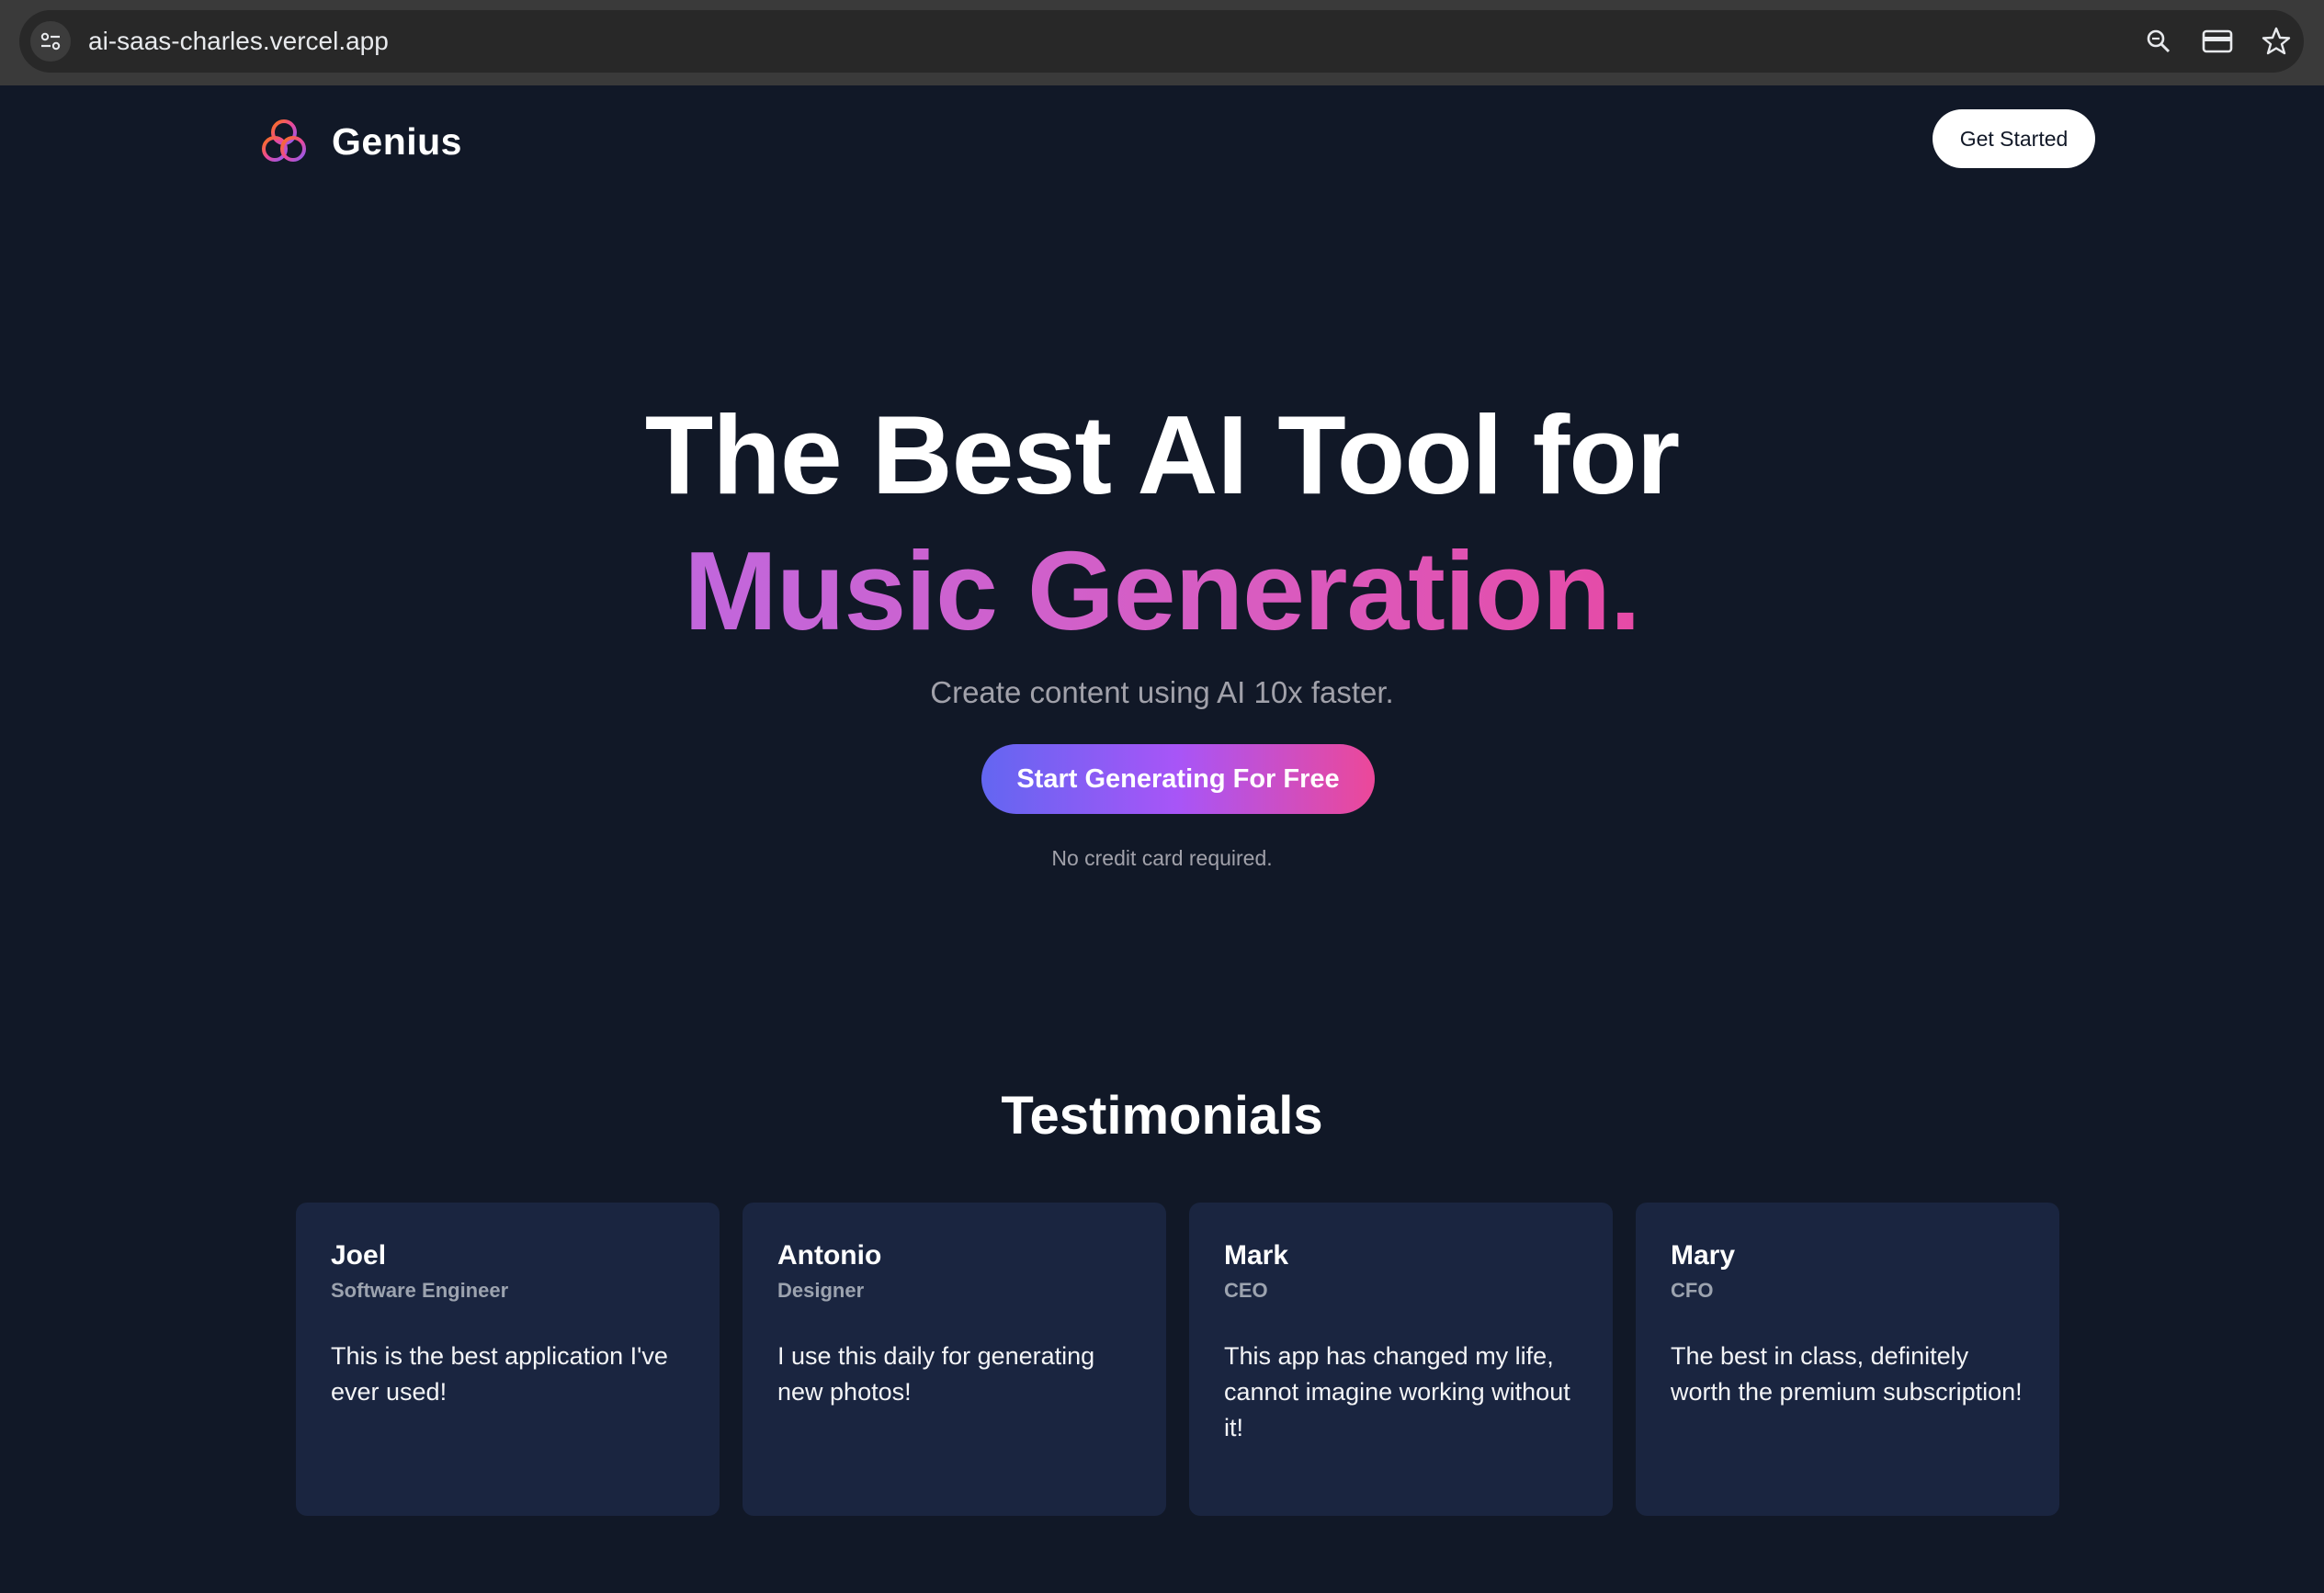 Image resolution: width=2324 pixels, height=1593 pixels. What do you see at coordinates (1162, 454) in the screenshot?
I see `hero-heading: The Best AI Tool for` at bounding box center [1162, 454].